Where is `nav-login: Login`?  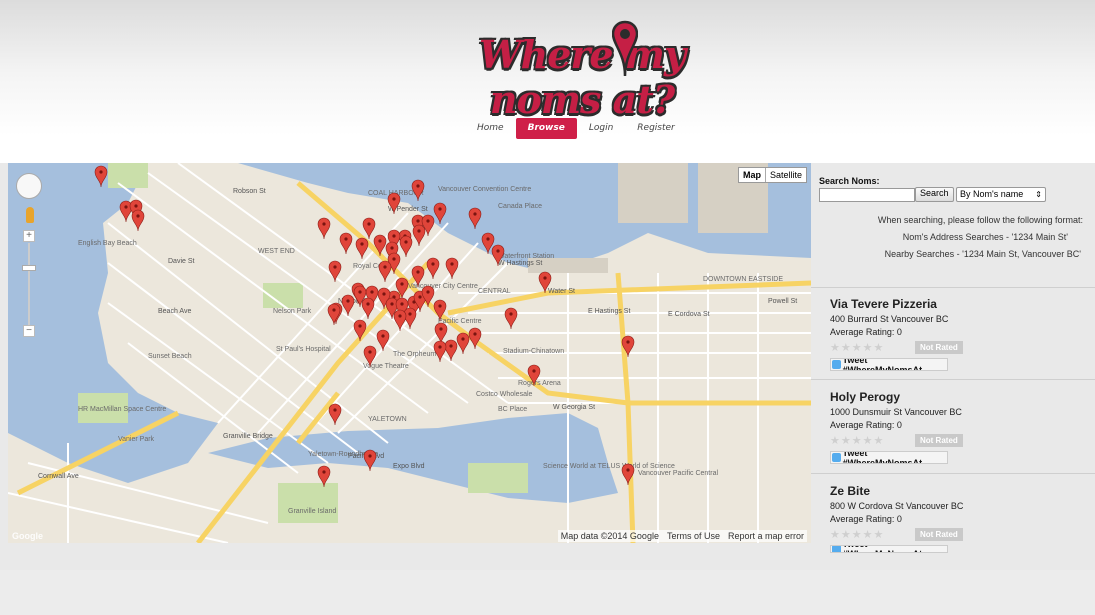
nav-login: Login is located at coordinates (601, 128).